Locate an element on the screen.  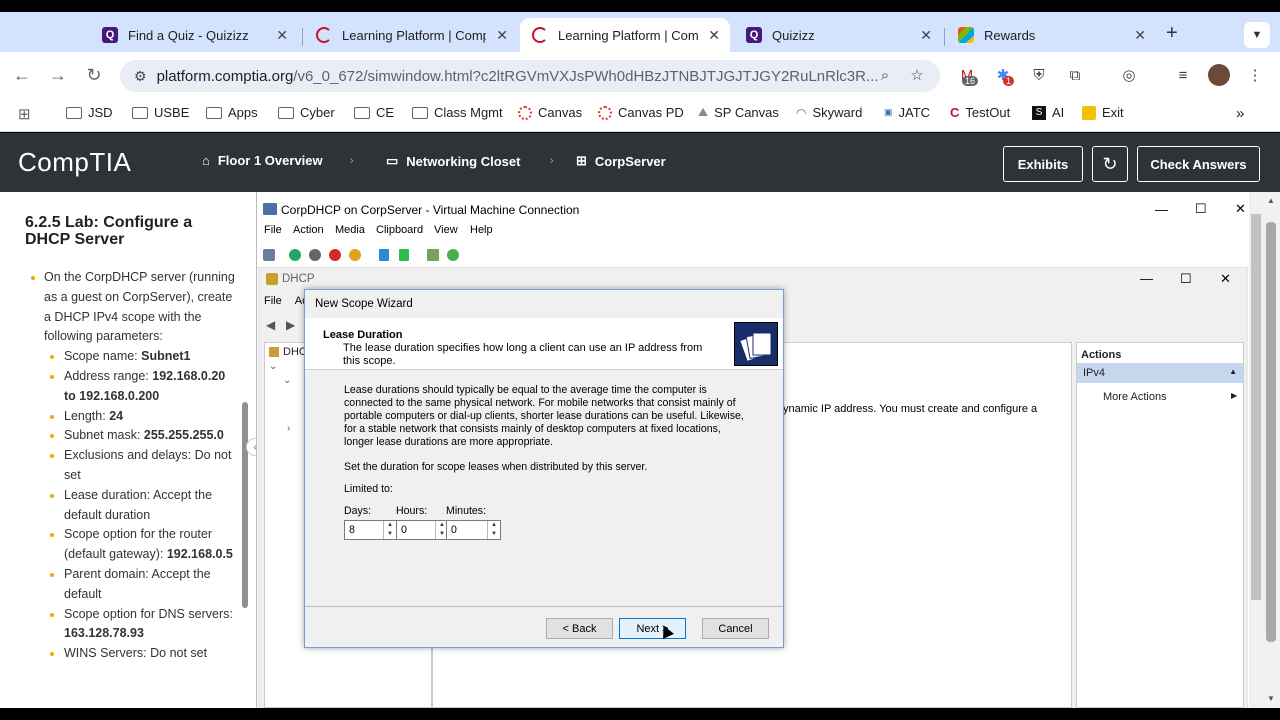
page-scrollbar: ▲ ▼ is located at coordinates (1271, 450).